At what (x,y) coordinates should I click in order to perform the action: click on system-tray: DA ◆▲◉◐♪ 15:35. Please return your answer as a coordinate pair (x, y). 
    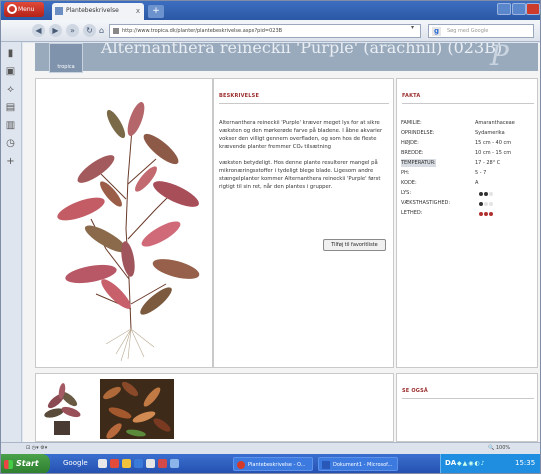
    Looking at the image, I should click on (490, 464).